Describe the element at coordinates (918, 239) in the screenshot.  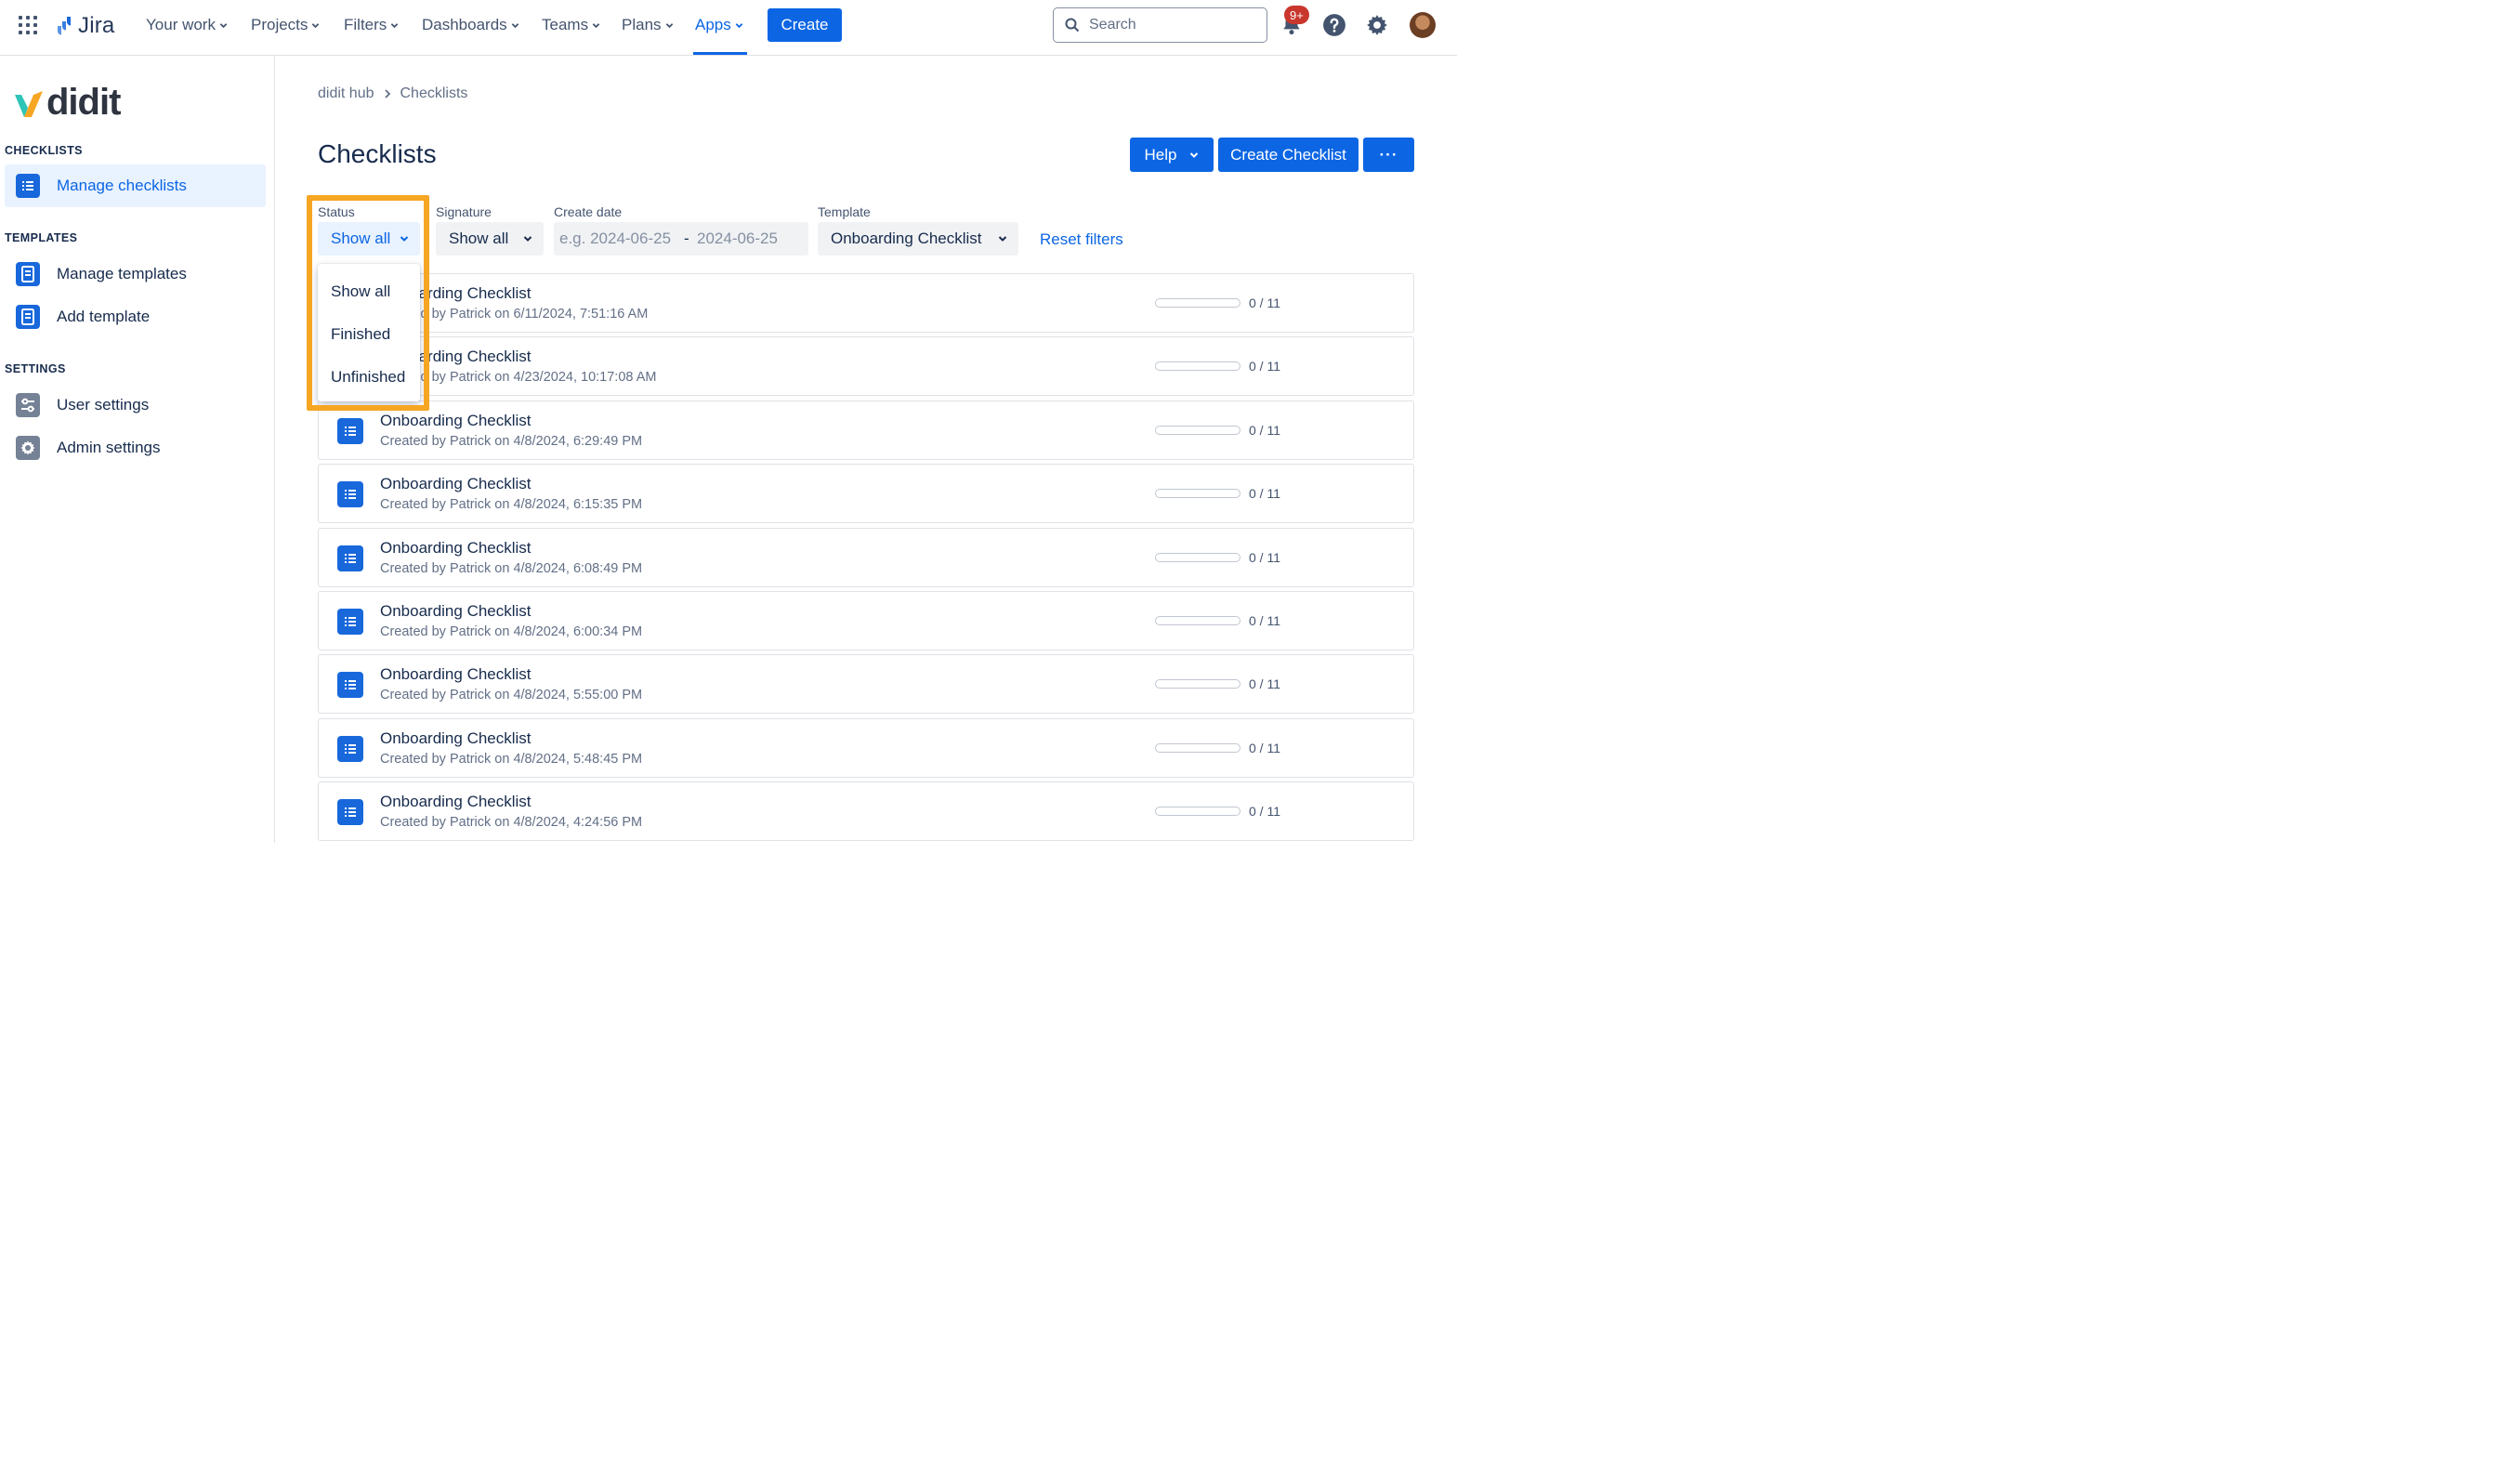
I see `template-filter-select: Onboarding Checklist` at that location.